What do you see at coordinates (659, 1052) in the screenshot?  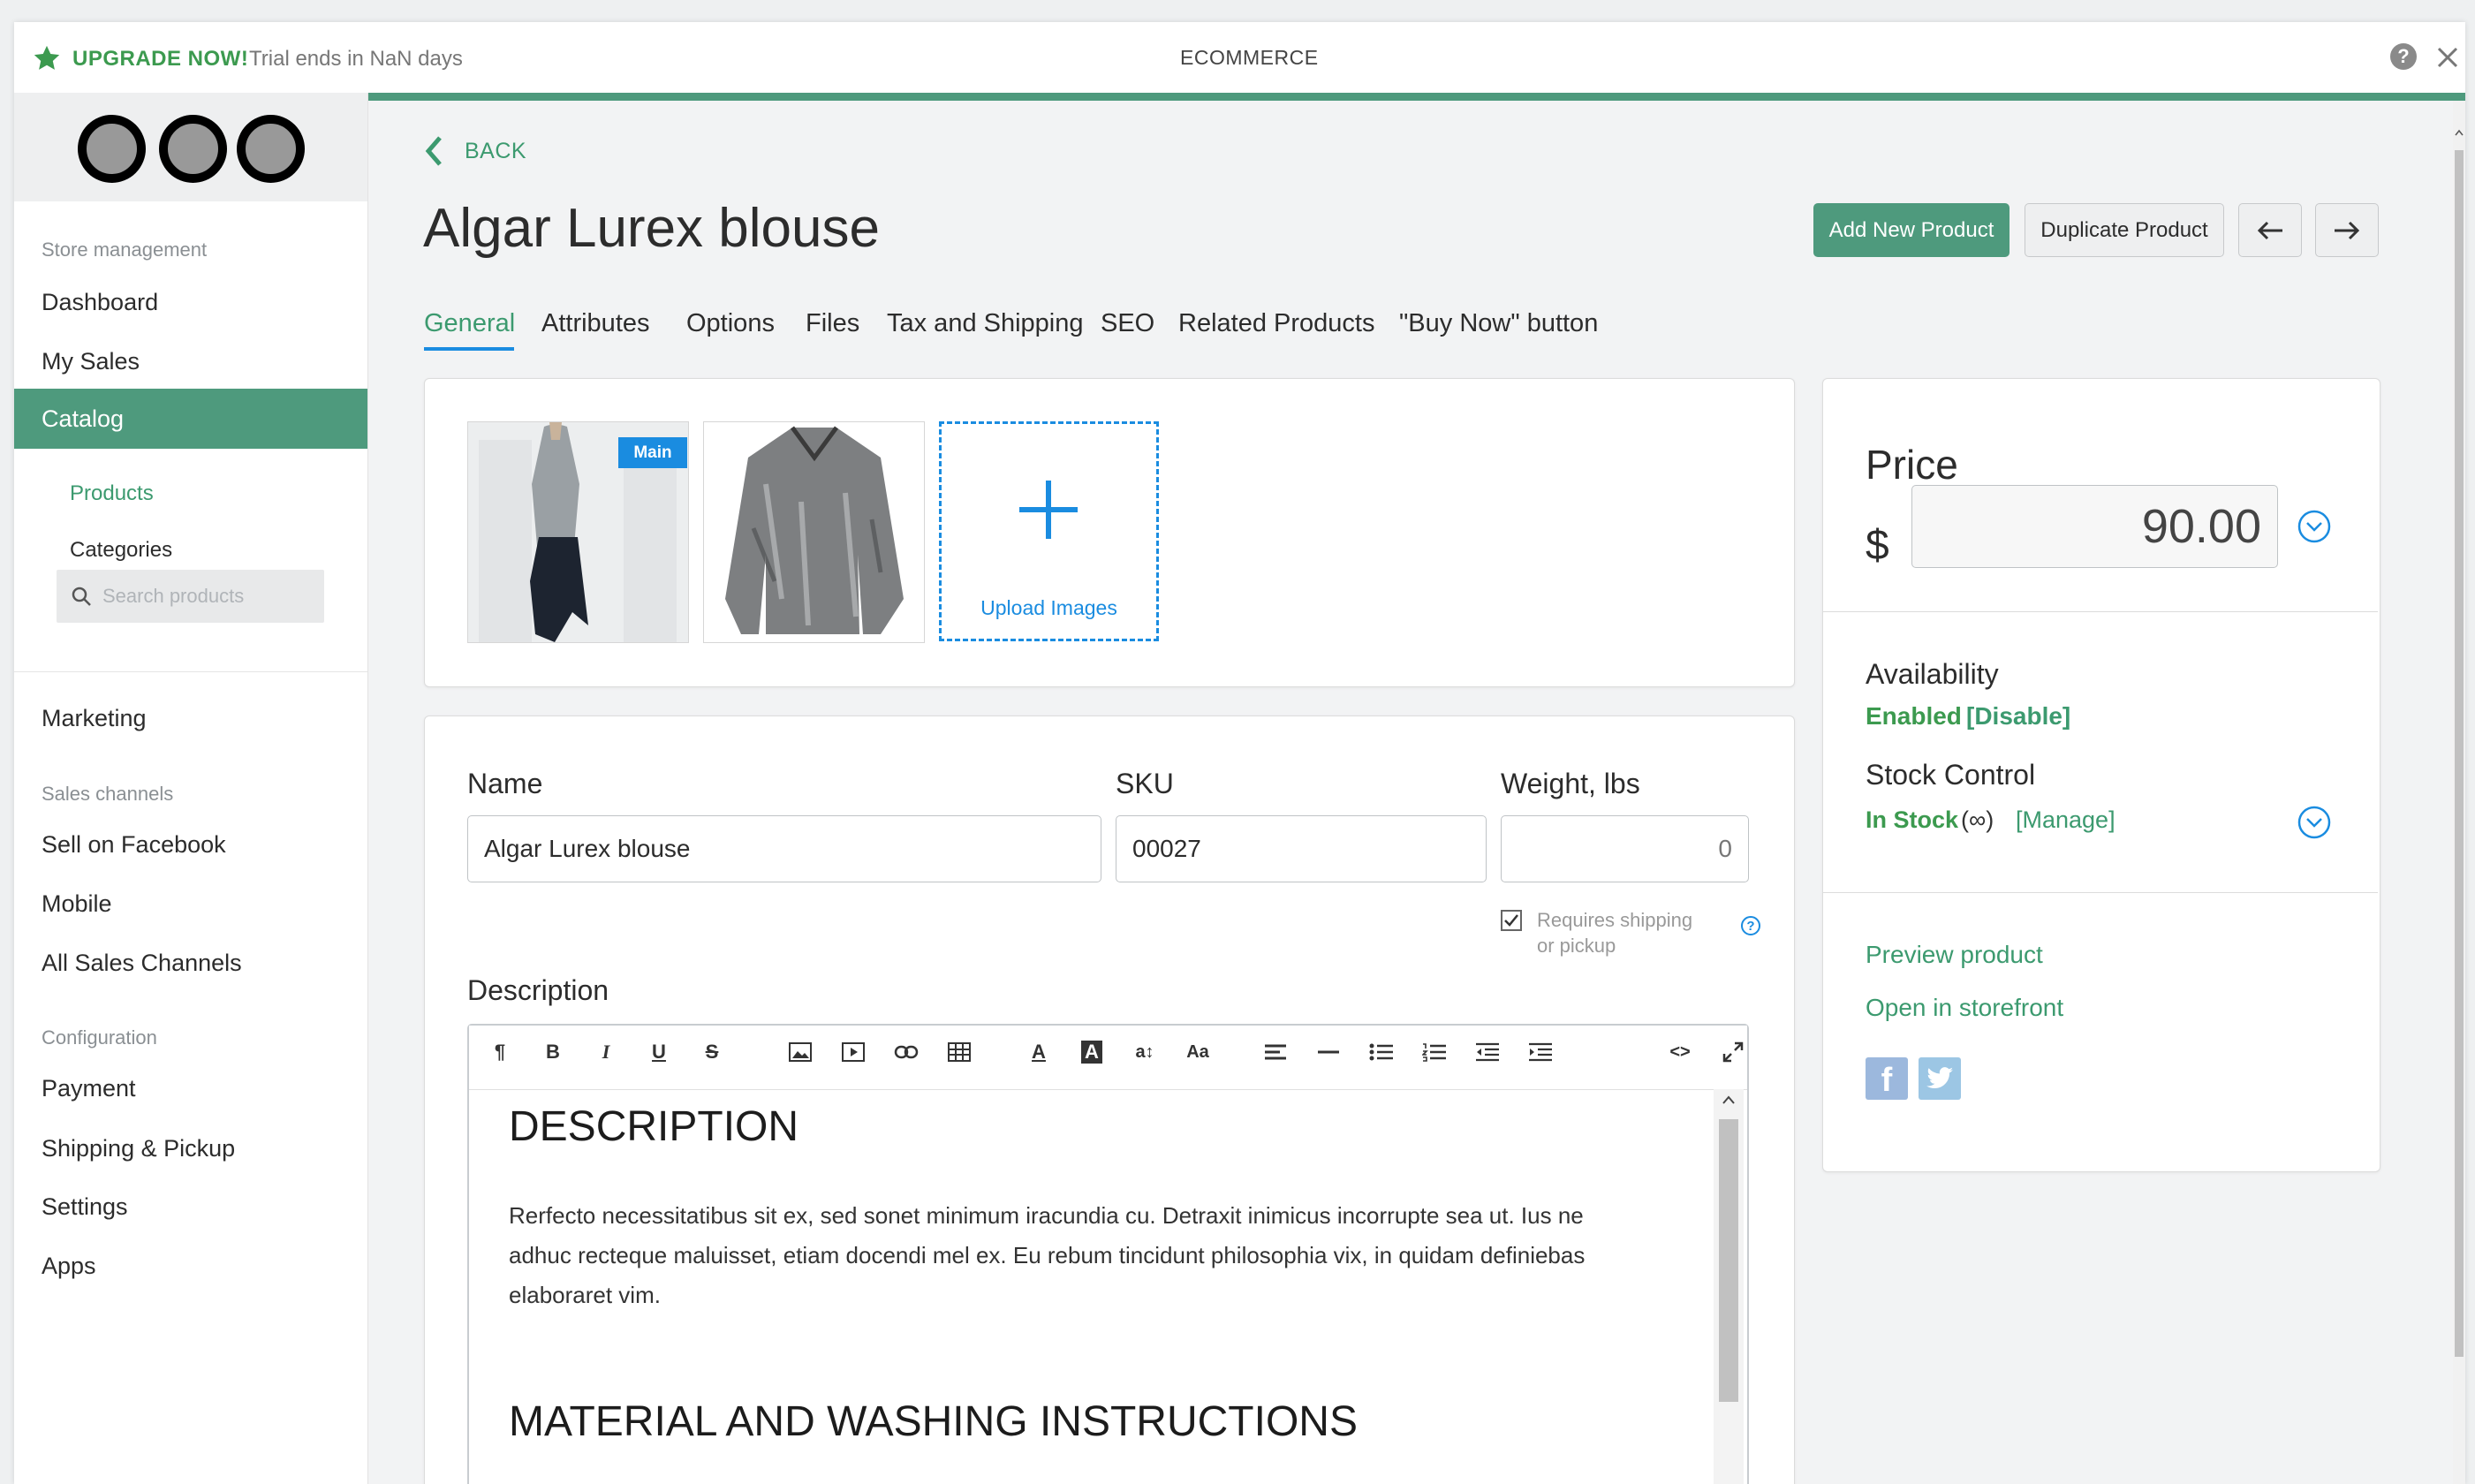 I see `underline-icon: U` at bounding box center [659, 1052].